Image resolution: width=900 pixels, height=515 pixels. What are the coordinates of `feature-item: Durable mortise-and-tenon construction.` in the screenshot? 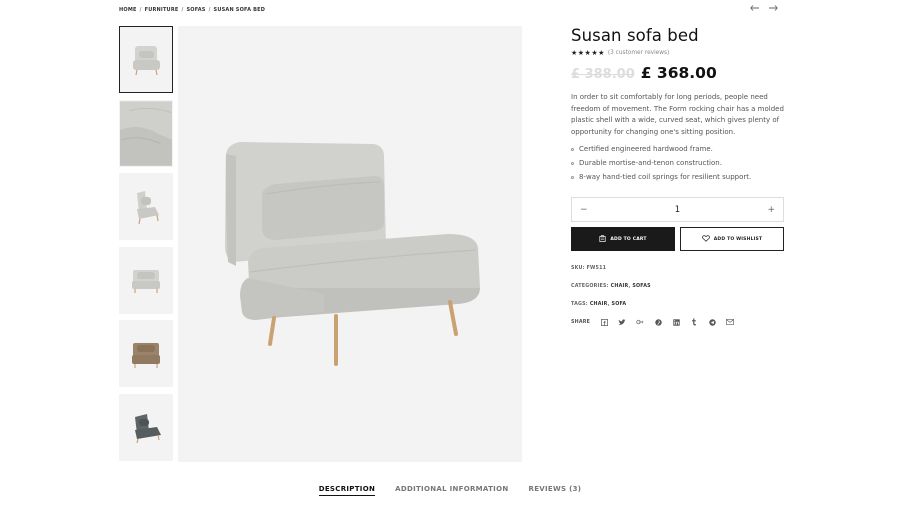 It's located at (678, 163).